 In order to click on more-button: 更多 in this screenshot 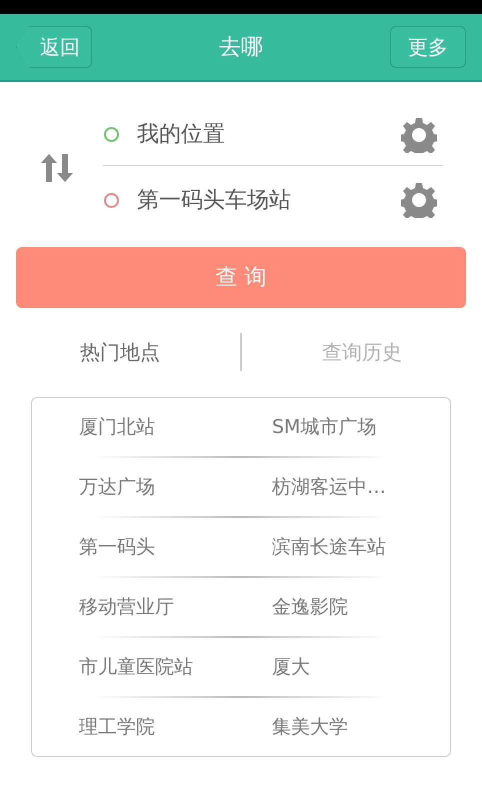, I will do `click(428, 47)`.